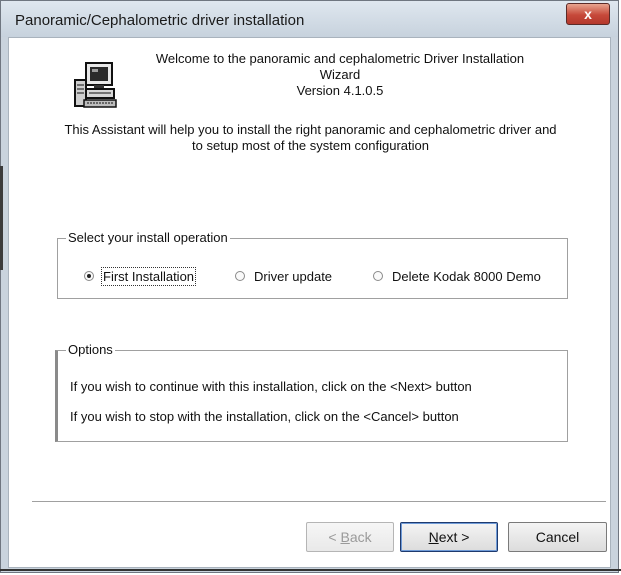 This screenshot has width=621, height=575. What do you see at coordinates (334, 537) in the screenshot?
I see `back-button-prefix: <` at bounding box center [334, 537].